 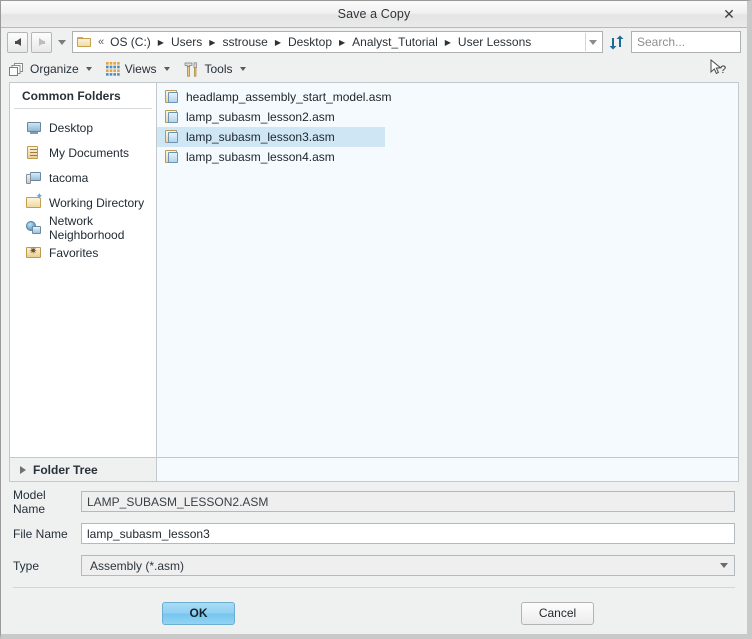 I want to click on views-grid-icon, so click(x=112, y=69).